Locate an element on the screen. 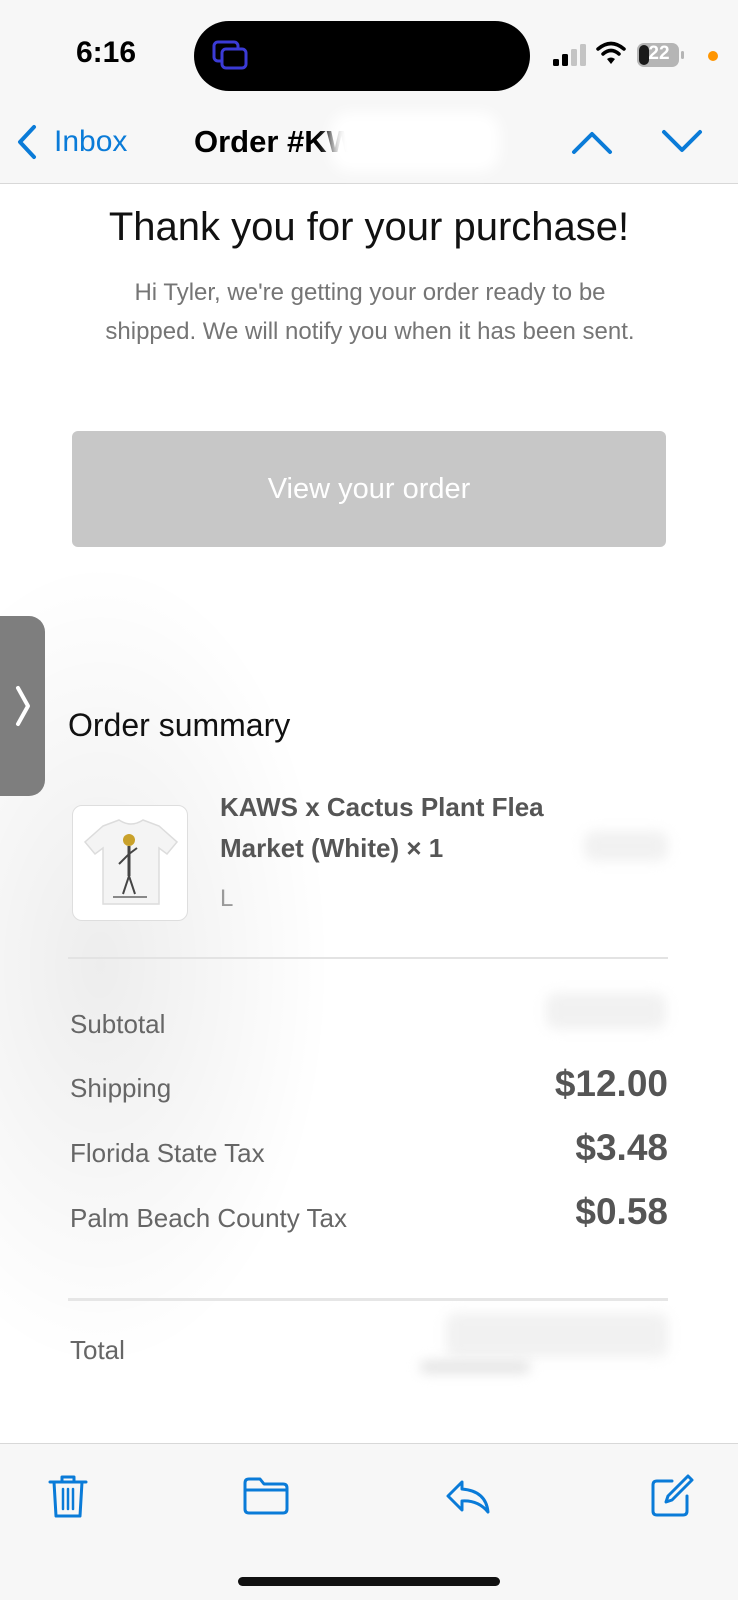 This screenshot has height=1600, width=738. redacted-order-number is located at coordinates (415, 142).